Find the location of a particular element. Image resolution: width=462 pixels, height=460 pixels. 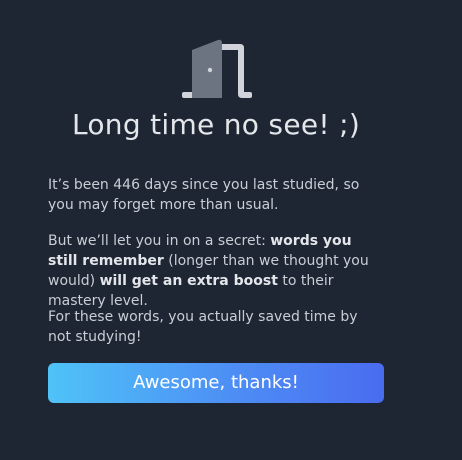

dialog-title: Long time no see! ;) is located at coordinates (216, 124).